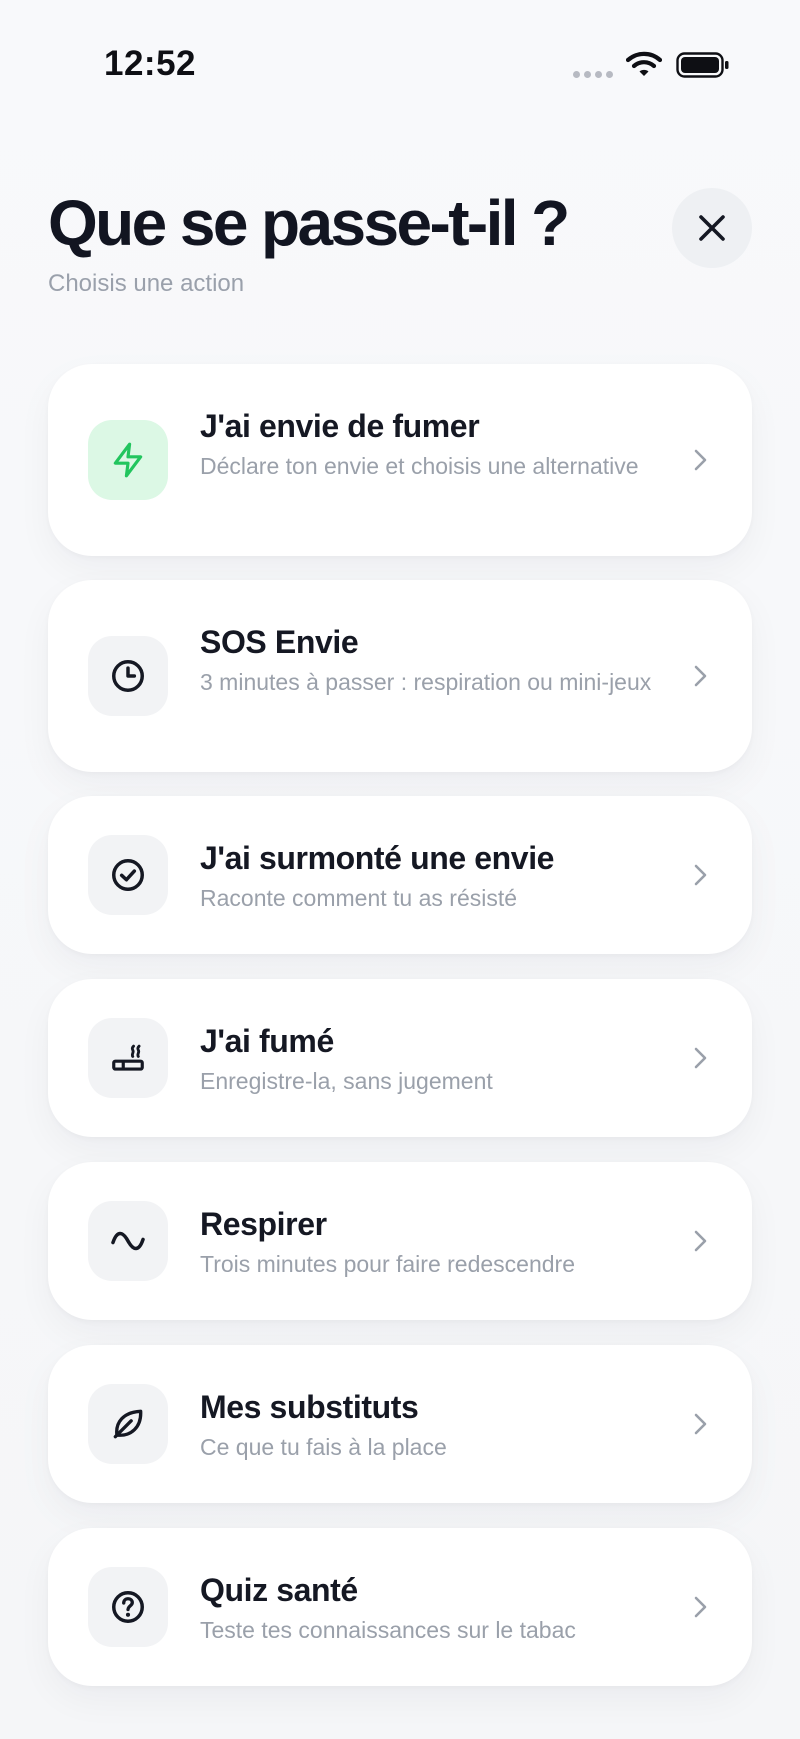  Describe the element at coordinates (400, 65) in the screenshot. I see `status-bar: 12:52` at that location.